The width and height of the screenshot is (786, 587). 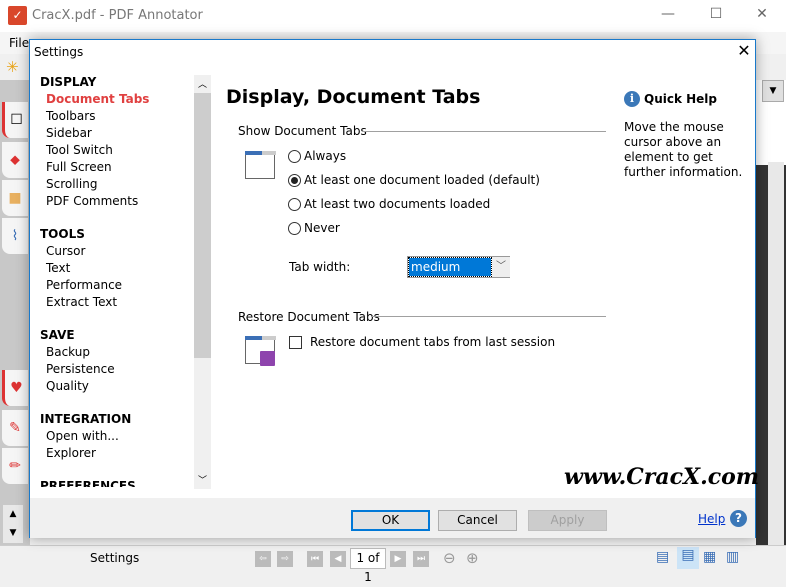 What do you see at coordinates (472, 558) in the screenshot?
I see `forward-icon: ⊕` at bounding box center [472, 558].